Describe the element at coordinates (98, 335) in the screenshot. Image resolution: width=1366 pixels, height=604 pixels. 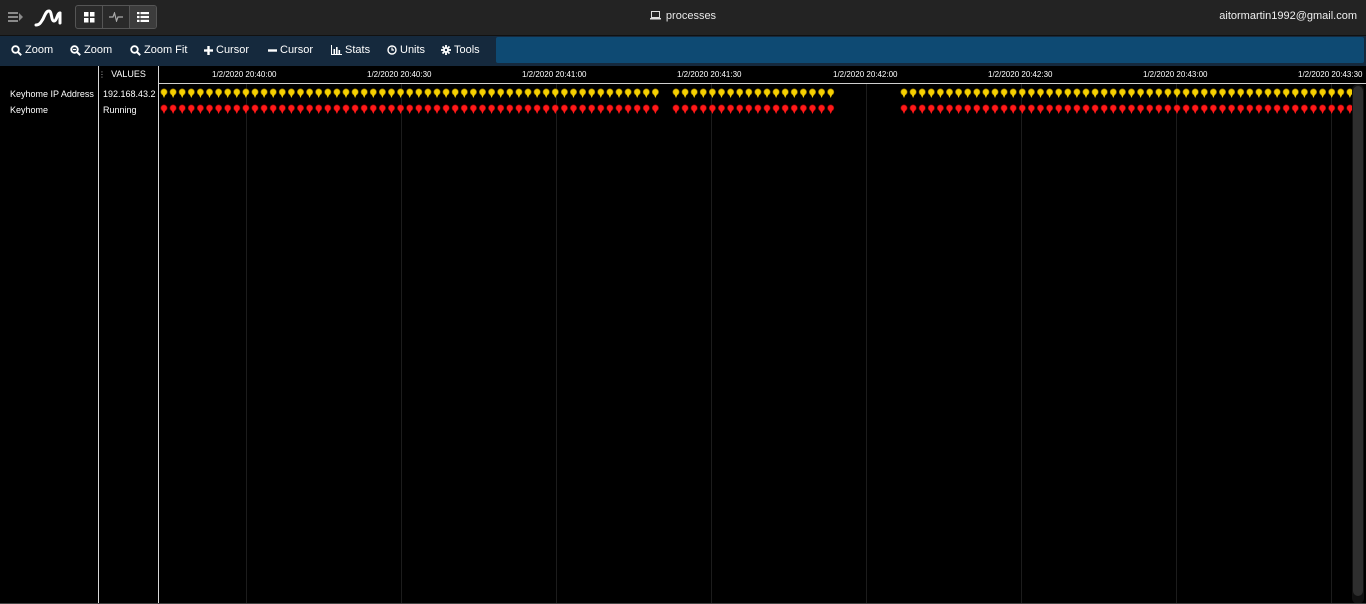
I see `name-column-divider` at that location.